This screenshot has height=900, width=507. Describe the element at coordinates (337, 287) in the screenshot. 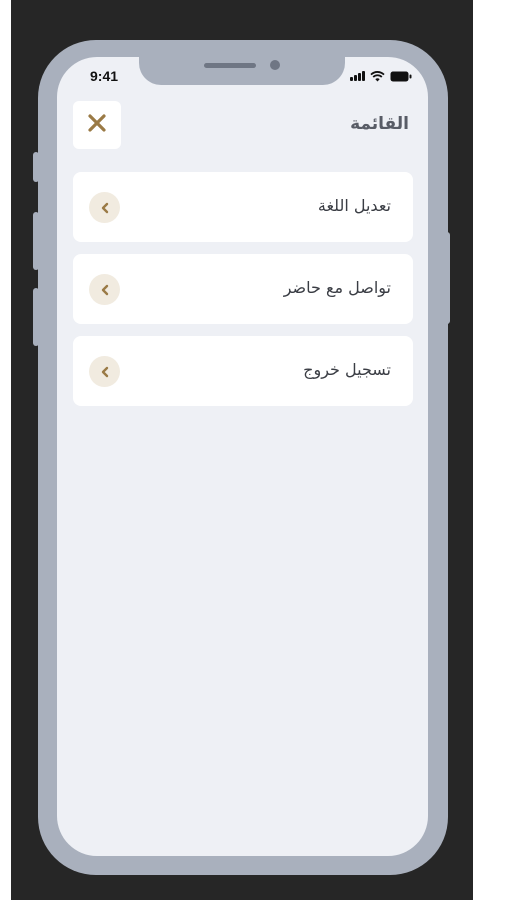

I see `menu-item-label: تواصل مع حاضر` at that location.